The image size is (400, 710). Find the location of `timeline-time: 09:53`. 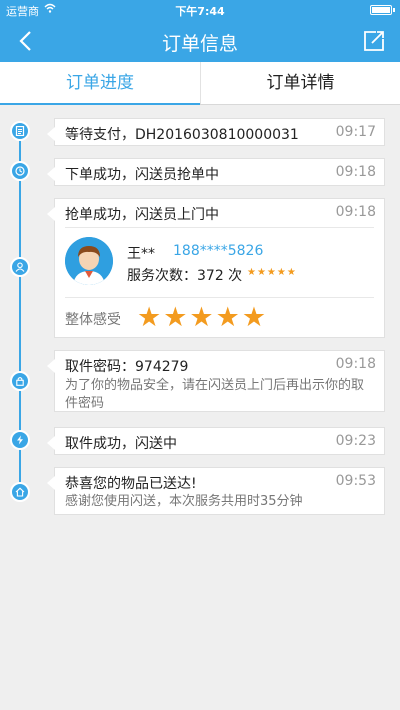

timeline-time: 09:53 is located at coordinates (355, 481).